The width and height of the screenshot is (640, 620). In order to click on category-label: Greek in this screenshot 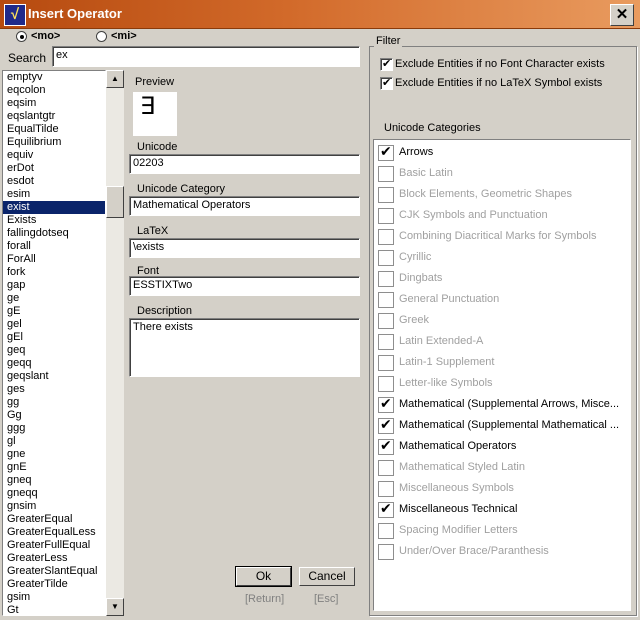, I will do `click(514, 320)`.